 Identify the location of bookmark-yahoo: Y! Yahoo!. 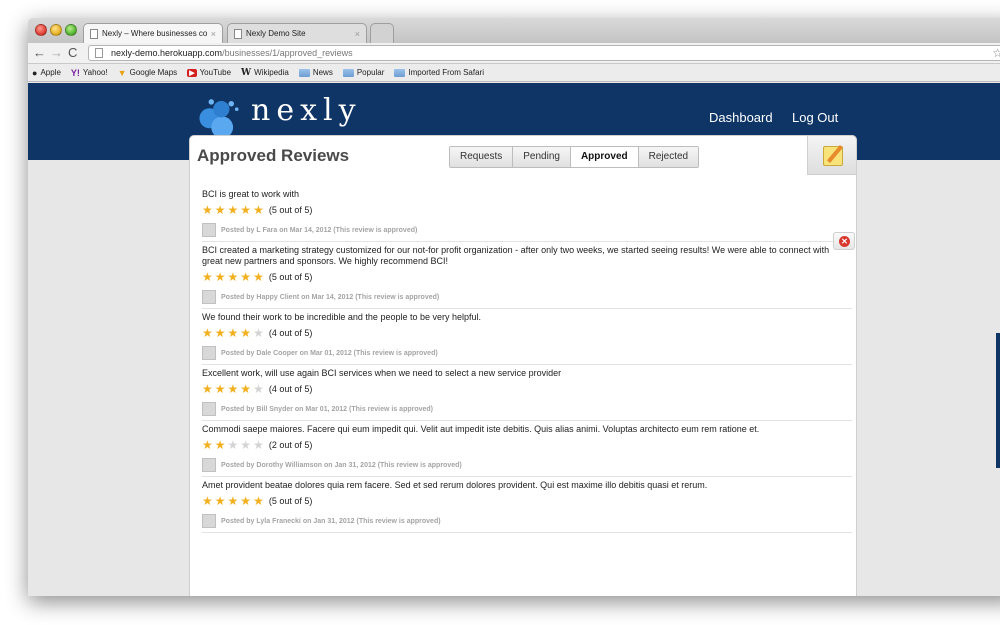
(89, 73).